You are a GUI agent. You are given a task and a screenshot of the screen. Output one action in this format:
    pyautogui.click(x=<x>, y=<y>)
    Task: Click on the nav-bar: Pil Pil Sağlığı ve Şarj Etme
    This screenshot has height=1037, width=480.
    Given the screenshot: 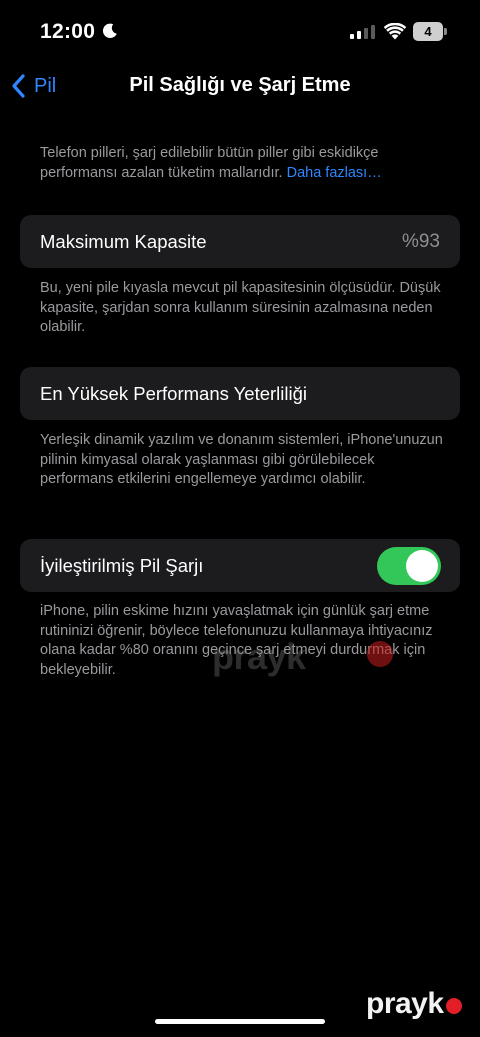 What is the action you would take?
    pyautogui.click(x=240, y=86)
    